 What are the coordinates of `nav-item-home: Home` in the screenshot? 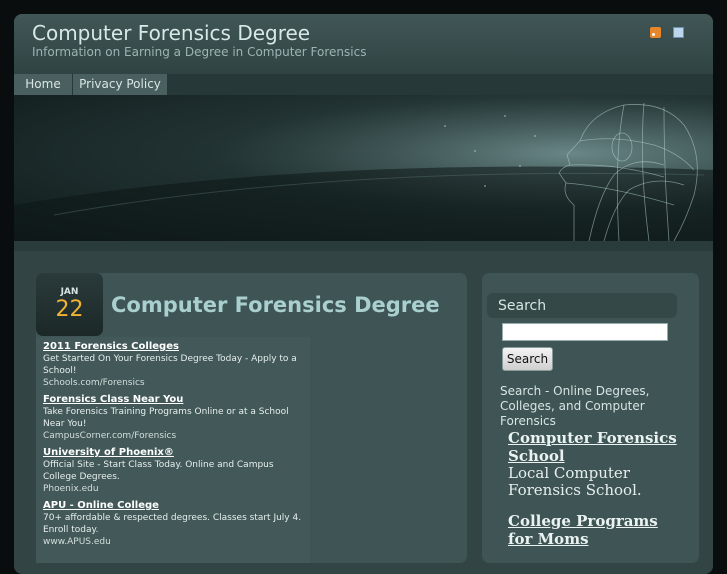 It's located at (43, 84).